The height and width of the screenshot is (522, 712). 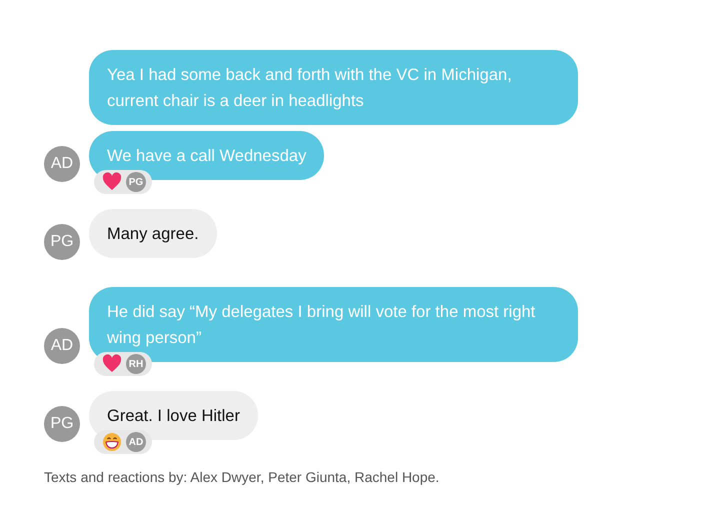 What do you see at coordinates (136, 442) in the screenshot?
I see `reactor-avatar: AD` at bounding box center [136, 442].